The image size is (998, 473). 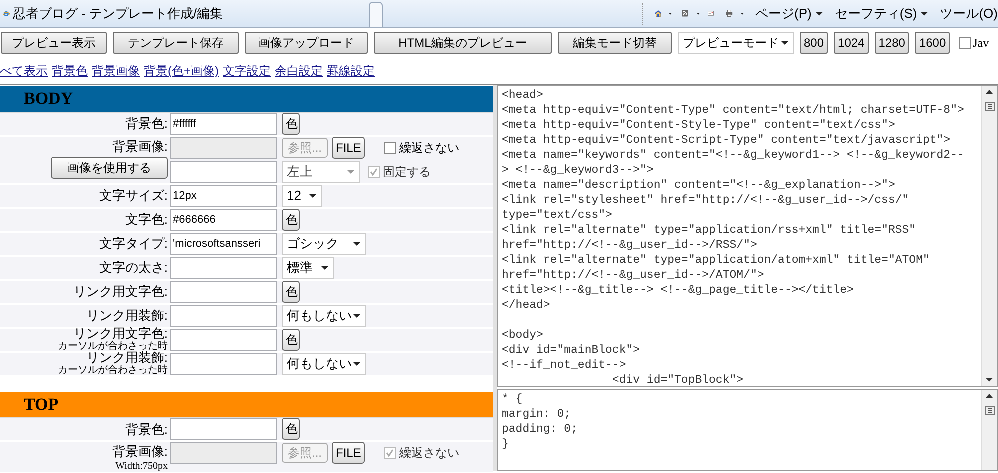 I want to click on code-line: <link rel="alternate" type="application/rss+xml" title="RSS", so click(x=710, y=230).